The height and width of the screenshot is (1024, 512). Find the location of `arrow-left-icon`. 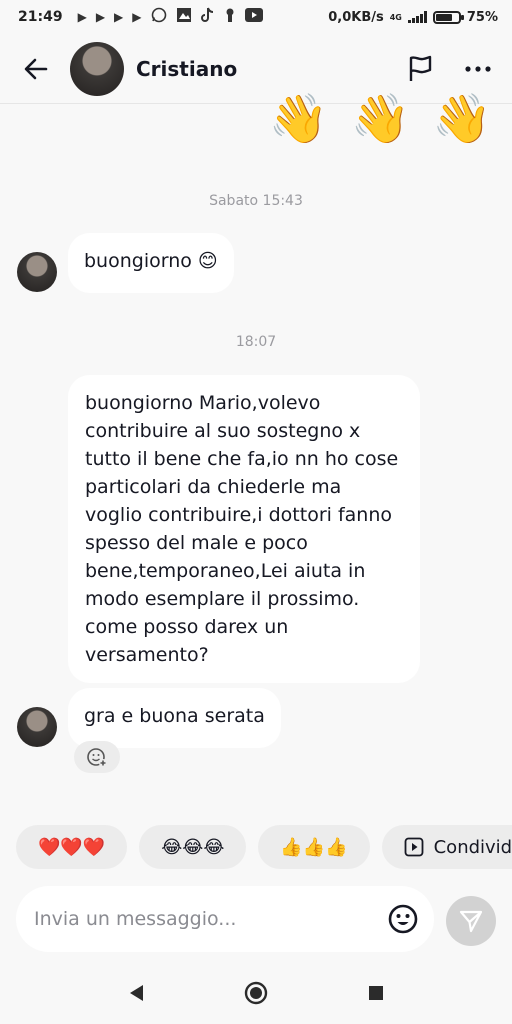

arrow-left-icon is located at coordinates (36, 68).